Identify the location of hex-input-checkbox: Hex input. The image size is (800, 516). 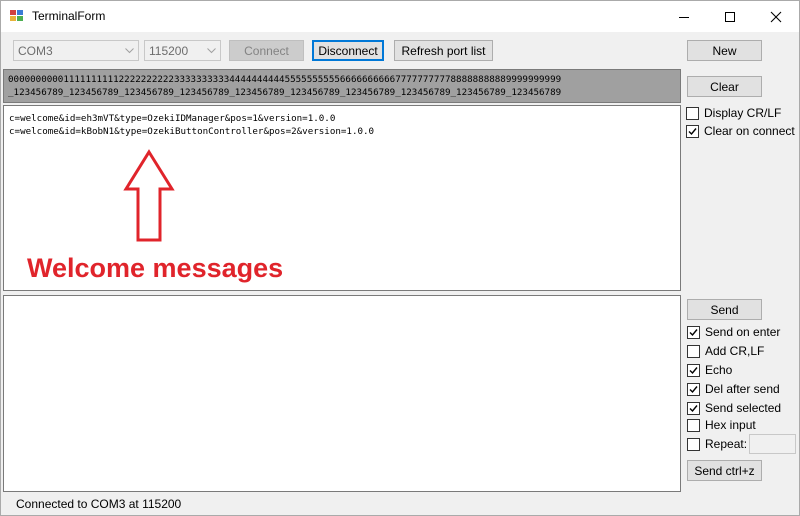
(721, 425).